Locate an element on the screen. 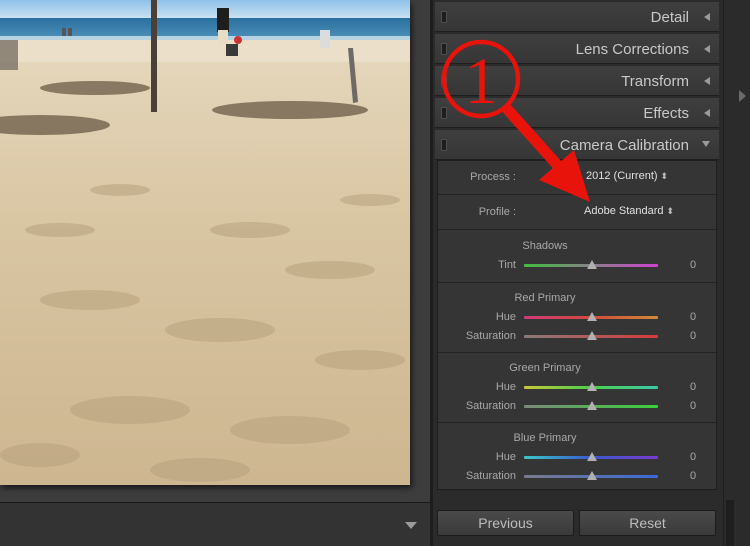 This screenshot has height=546, width=750. triangle-down-icon is located at coordinates (706, 144).